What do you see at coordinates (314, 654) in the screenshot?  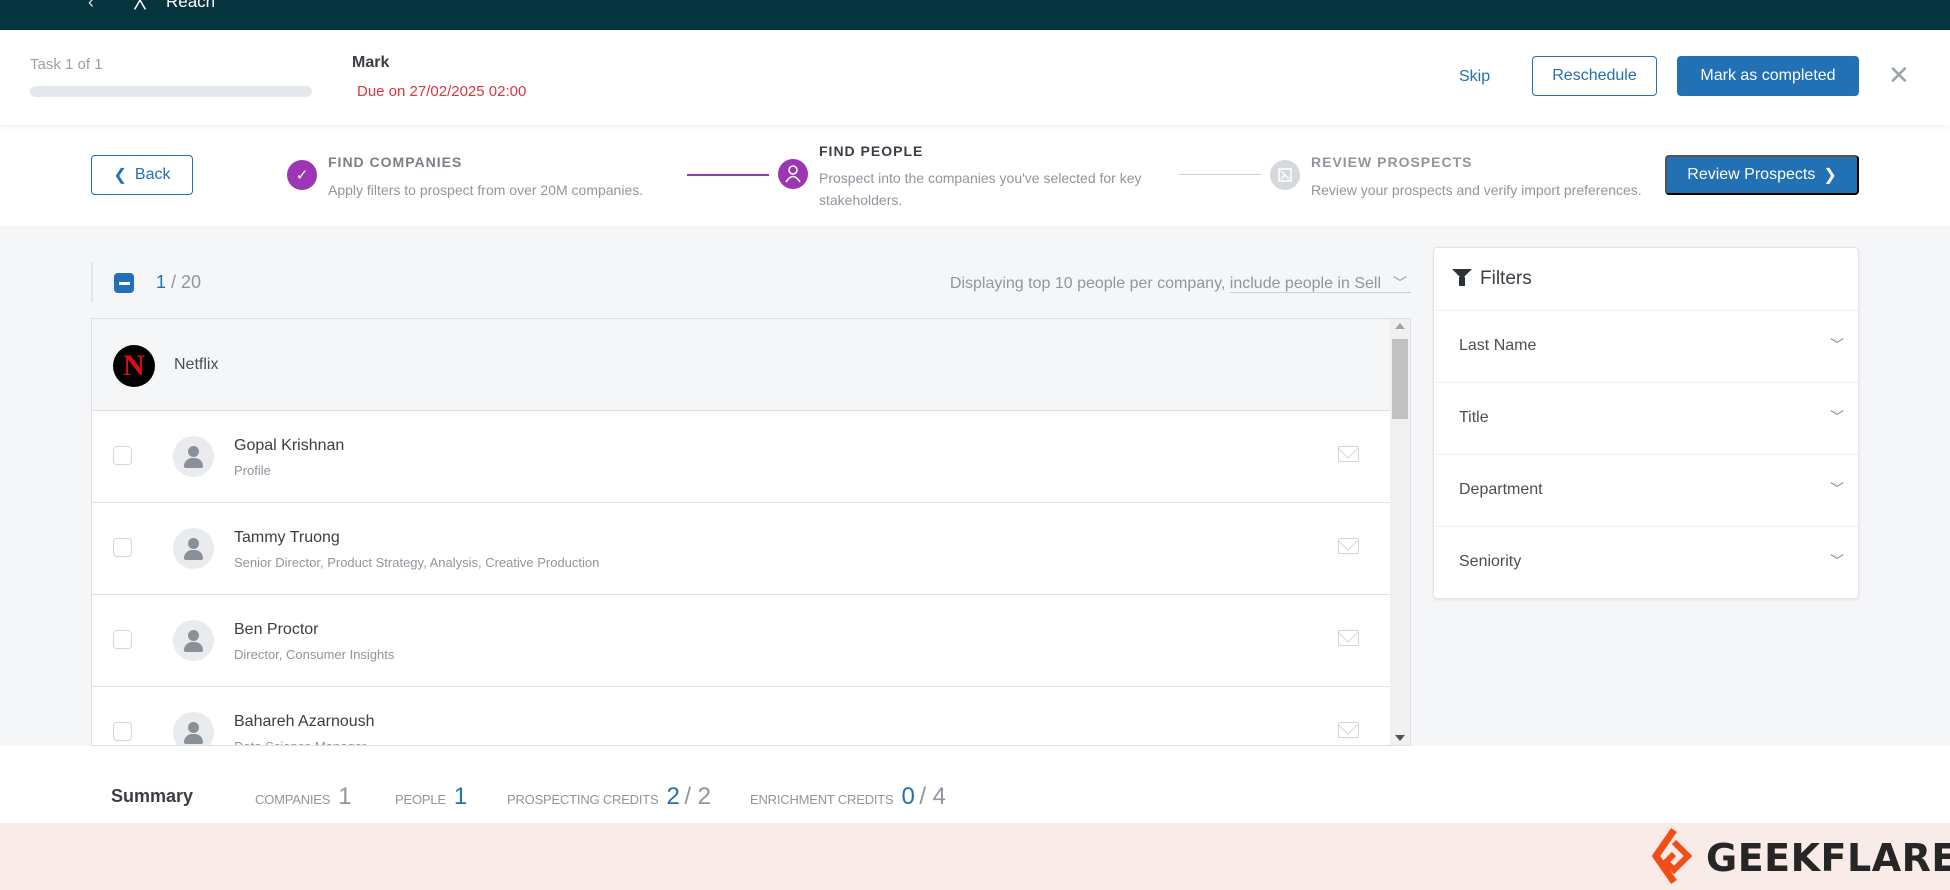 I see `person-title: Director, Consumer Insights` at bounding box center [314, 654].